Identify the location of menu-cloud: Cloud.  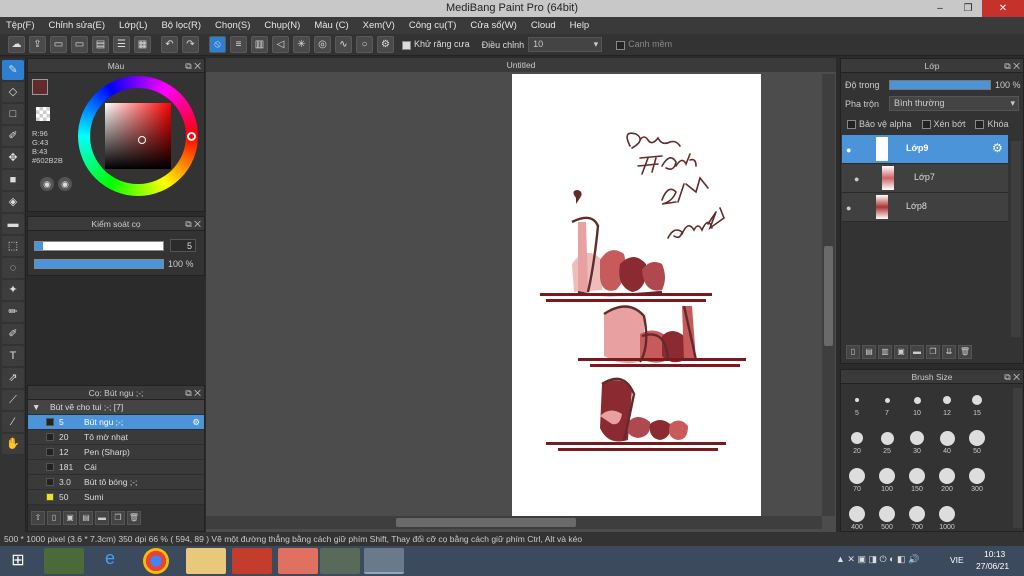
(543, 25).